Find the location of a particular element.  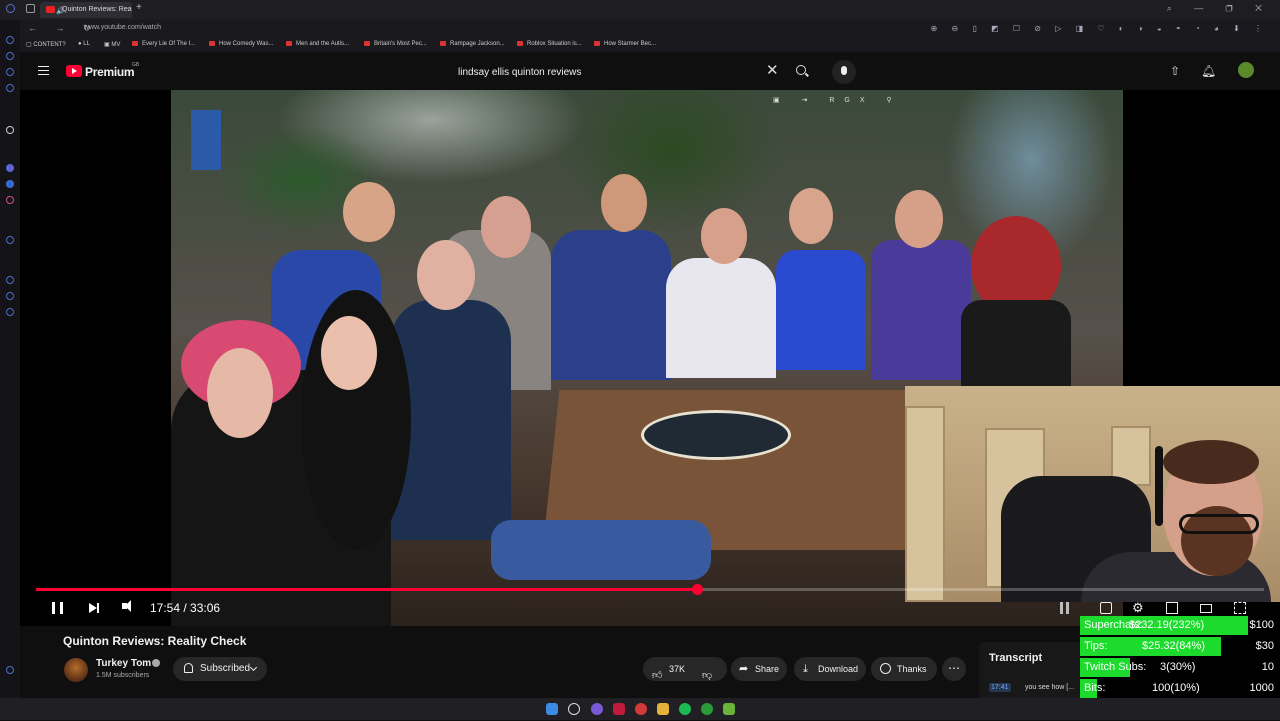

bookmark-item: ▣ MV is located at coordinates (112, 44).